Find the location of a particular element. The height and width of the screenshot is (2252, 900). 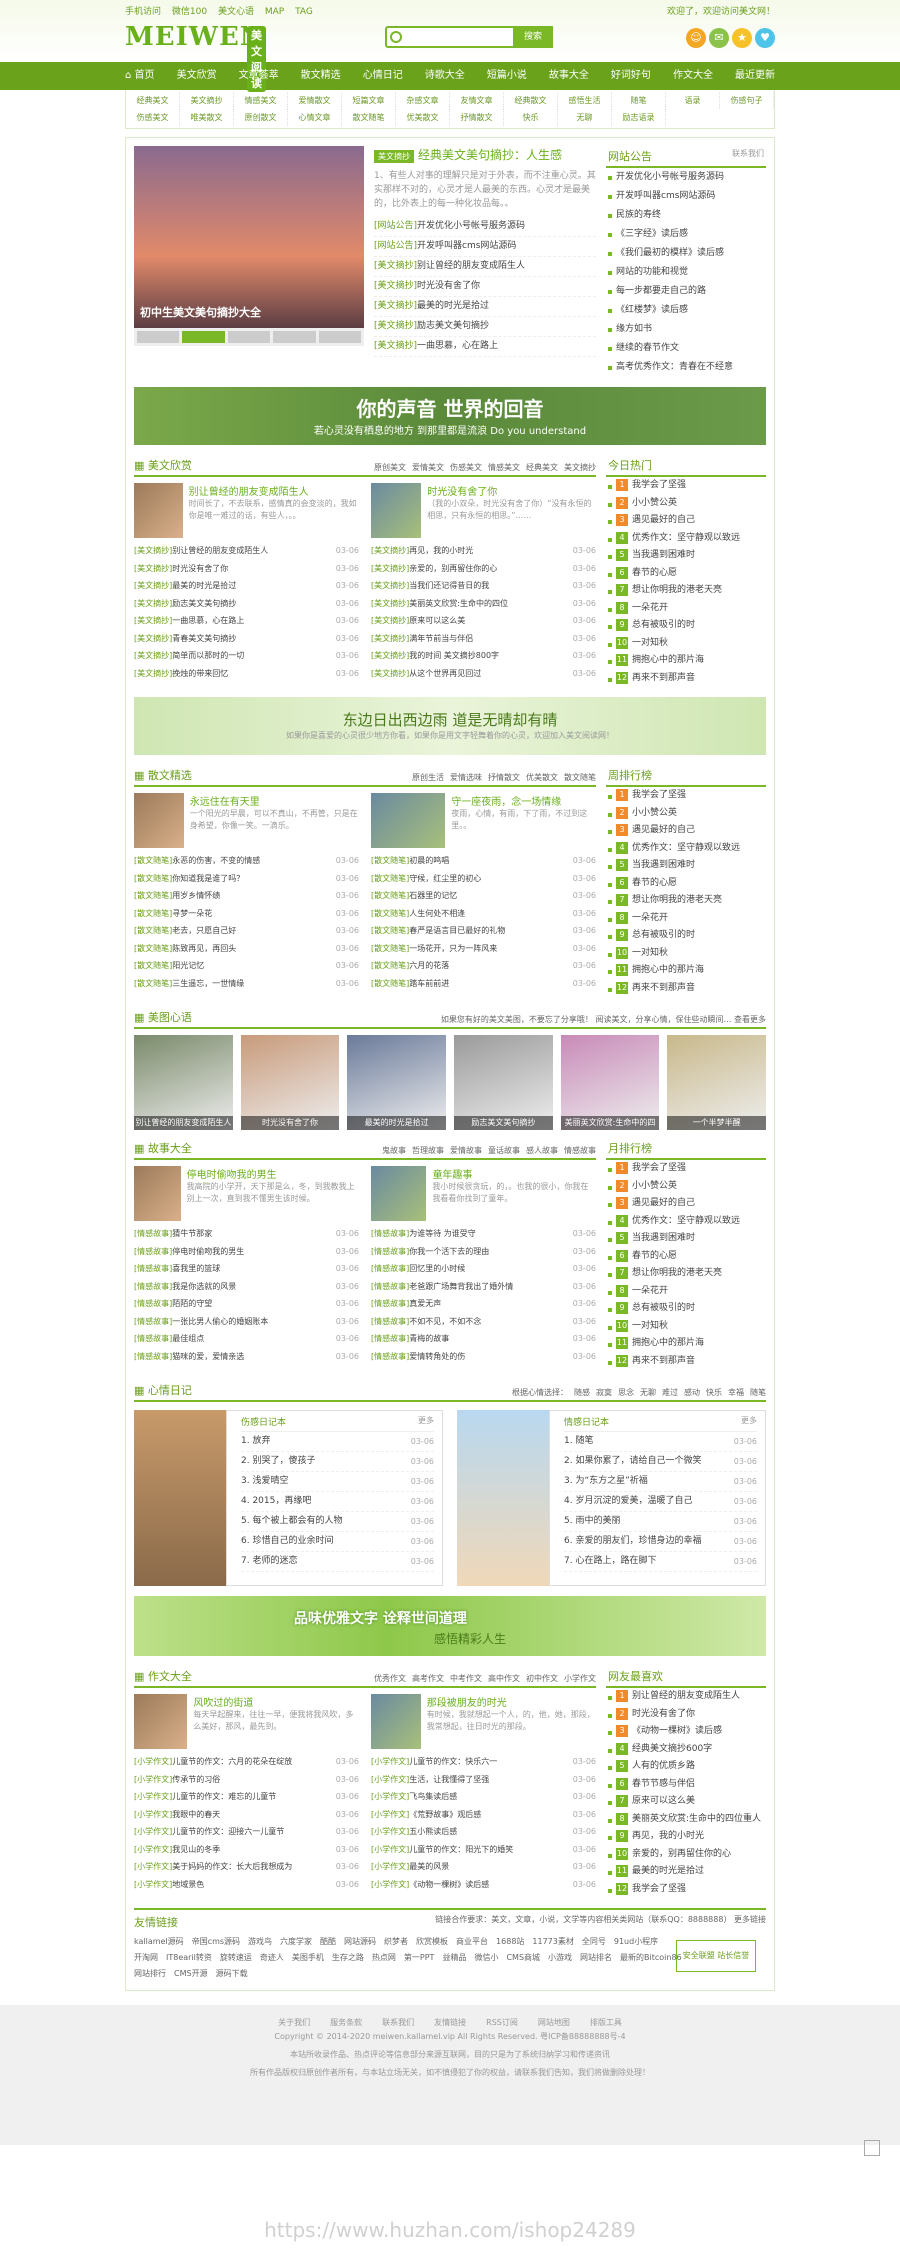

rank-item: 7 想让你明我的港老天亮 is located at coordinates (686, 591).